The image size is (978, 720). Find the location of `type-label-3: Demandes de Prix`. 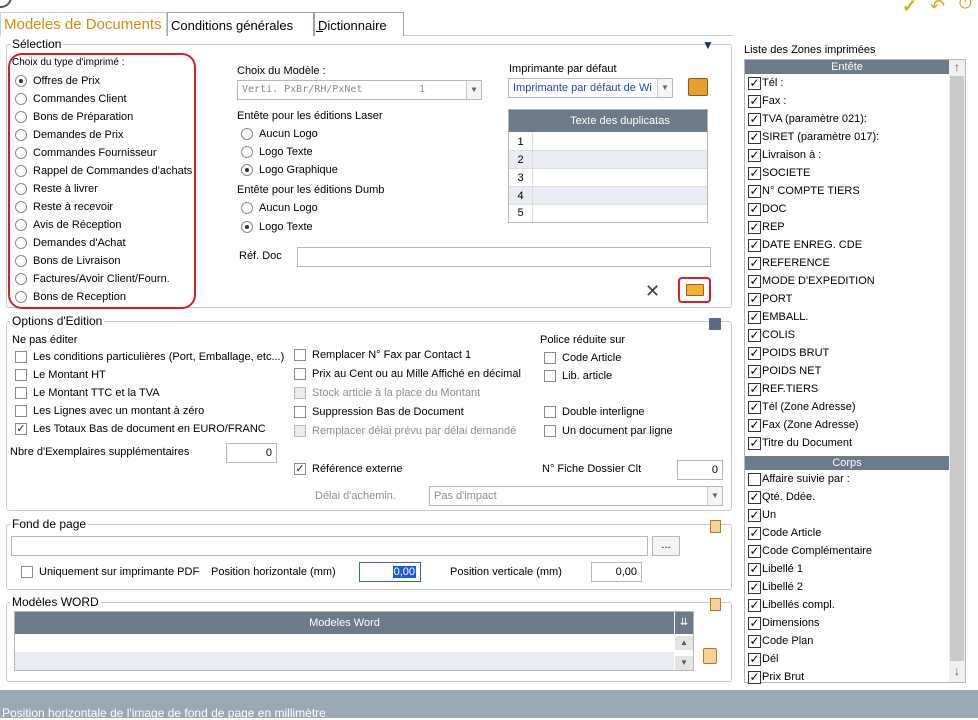

type-label-3: Demandes de Prix is located at coordinates (78, 135).